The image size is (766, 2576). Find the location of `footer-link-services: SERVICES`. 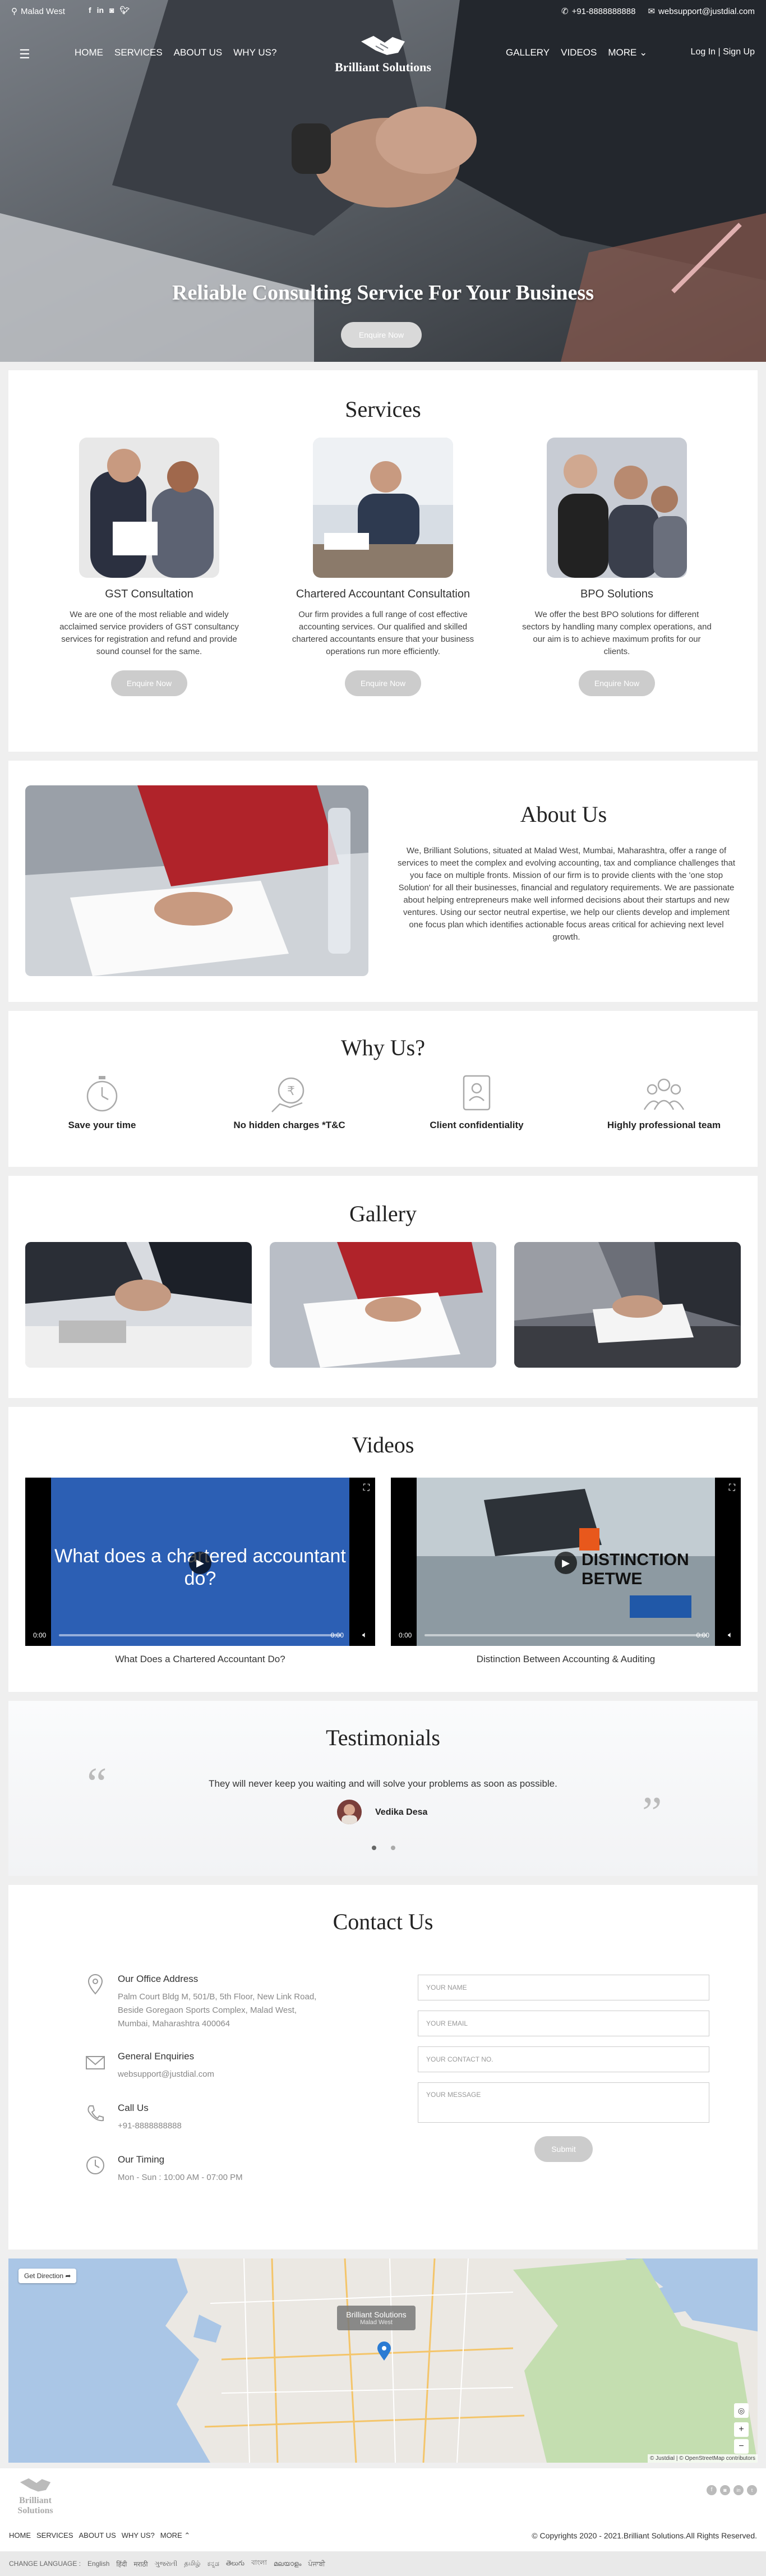

footer-link-services: SERVICES is located at coordinates (54, 2536).